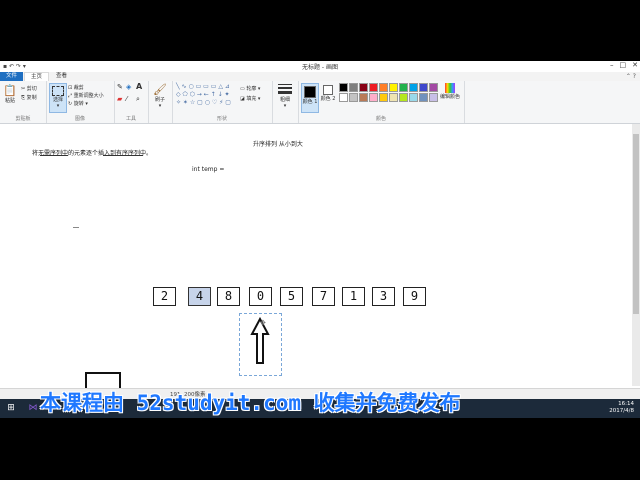 Image resolution: width=640 pixels, height=480 pixels. Describe the element at coordinates (250, 98) in the screenshot. I see `fill-button: ◪ 填充 ▾` at that location.